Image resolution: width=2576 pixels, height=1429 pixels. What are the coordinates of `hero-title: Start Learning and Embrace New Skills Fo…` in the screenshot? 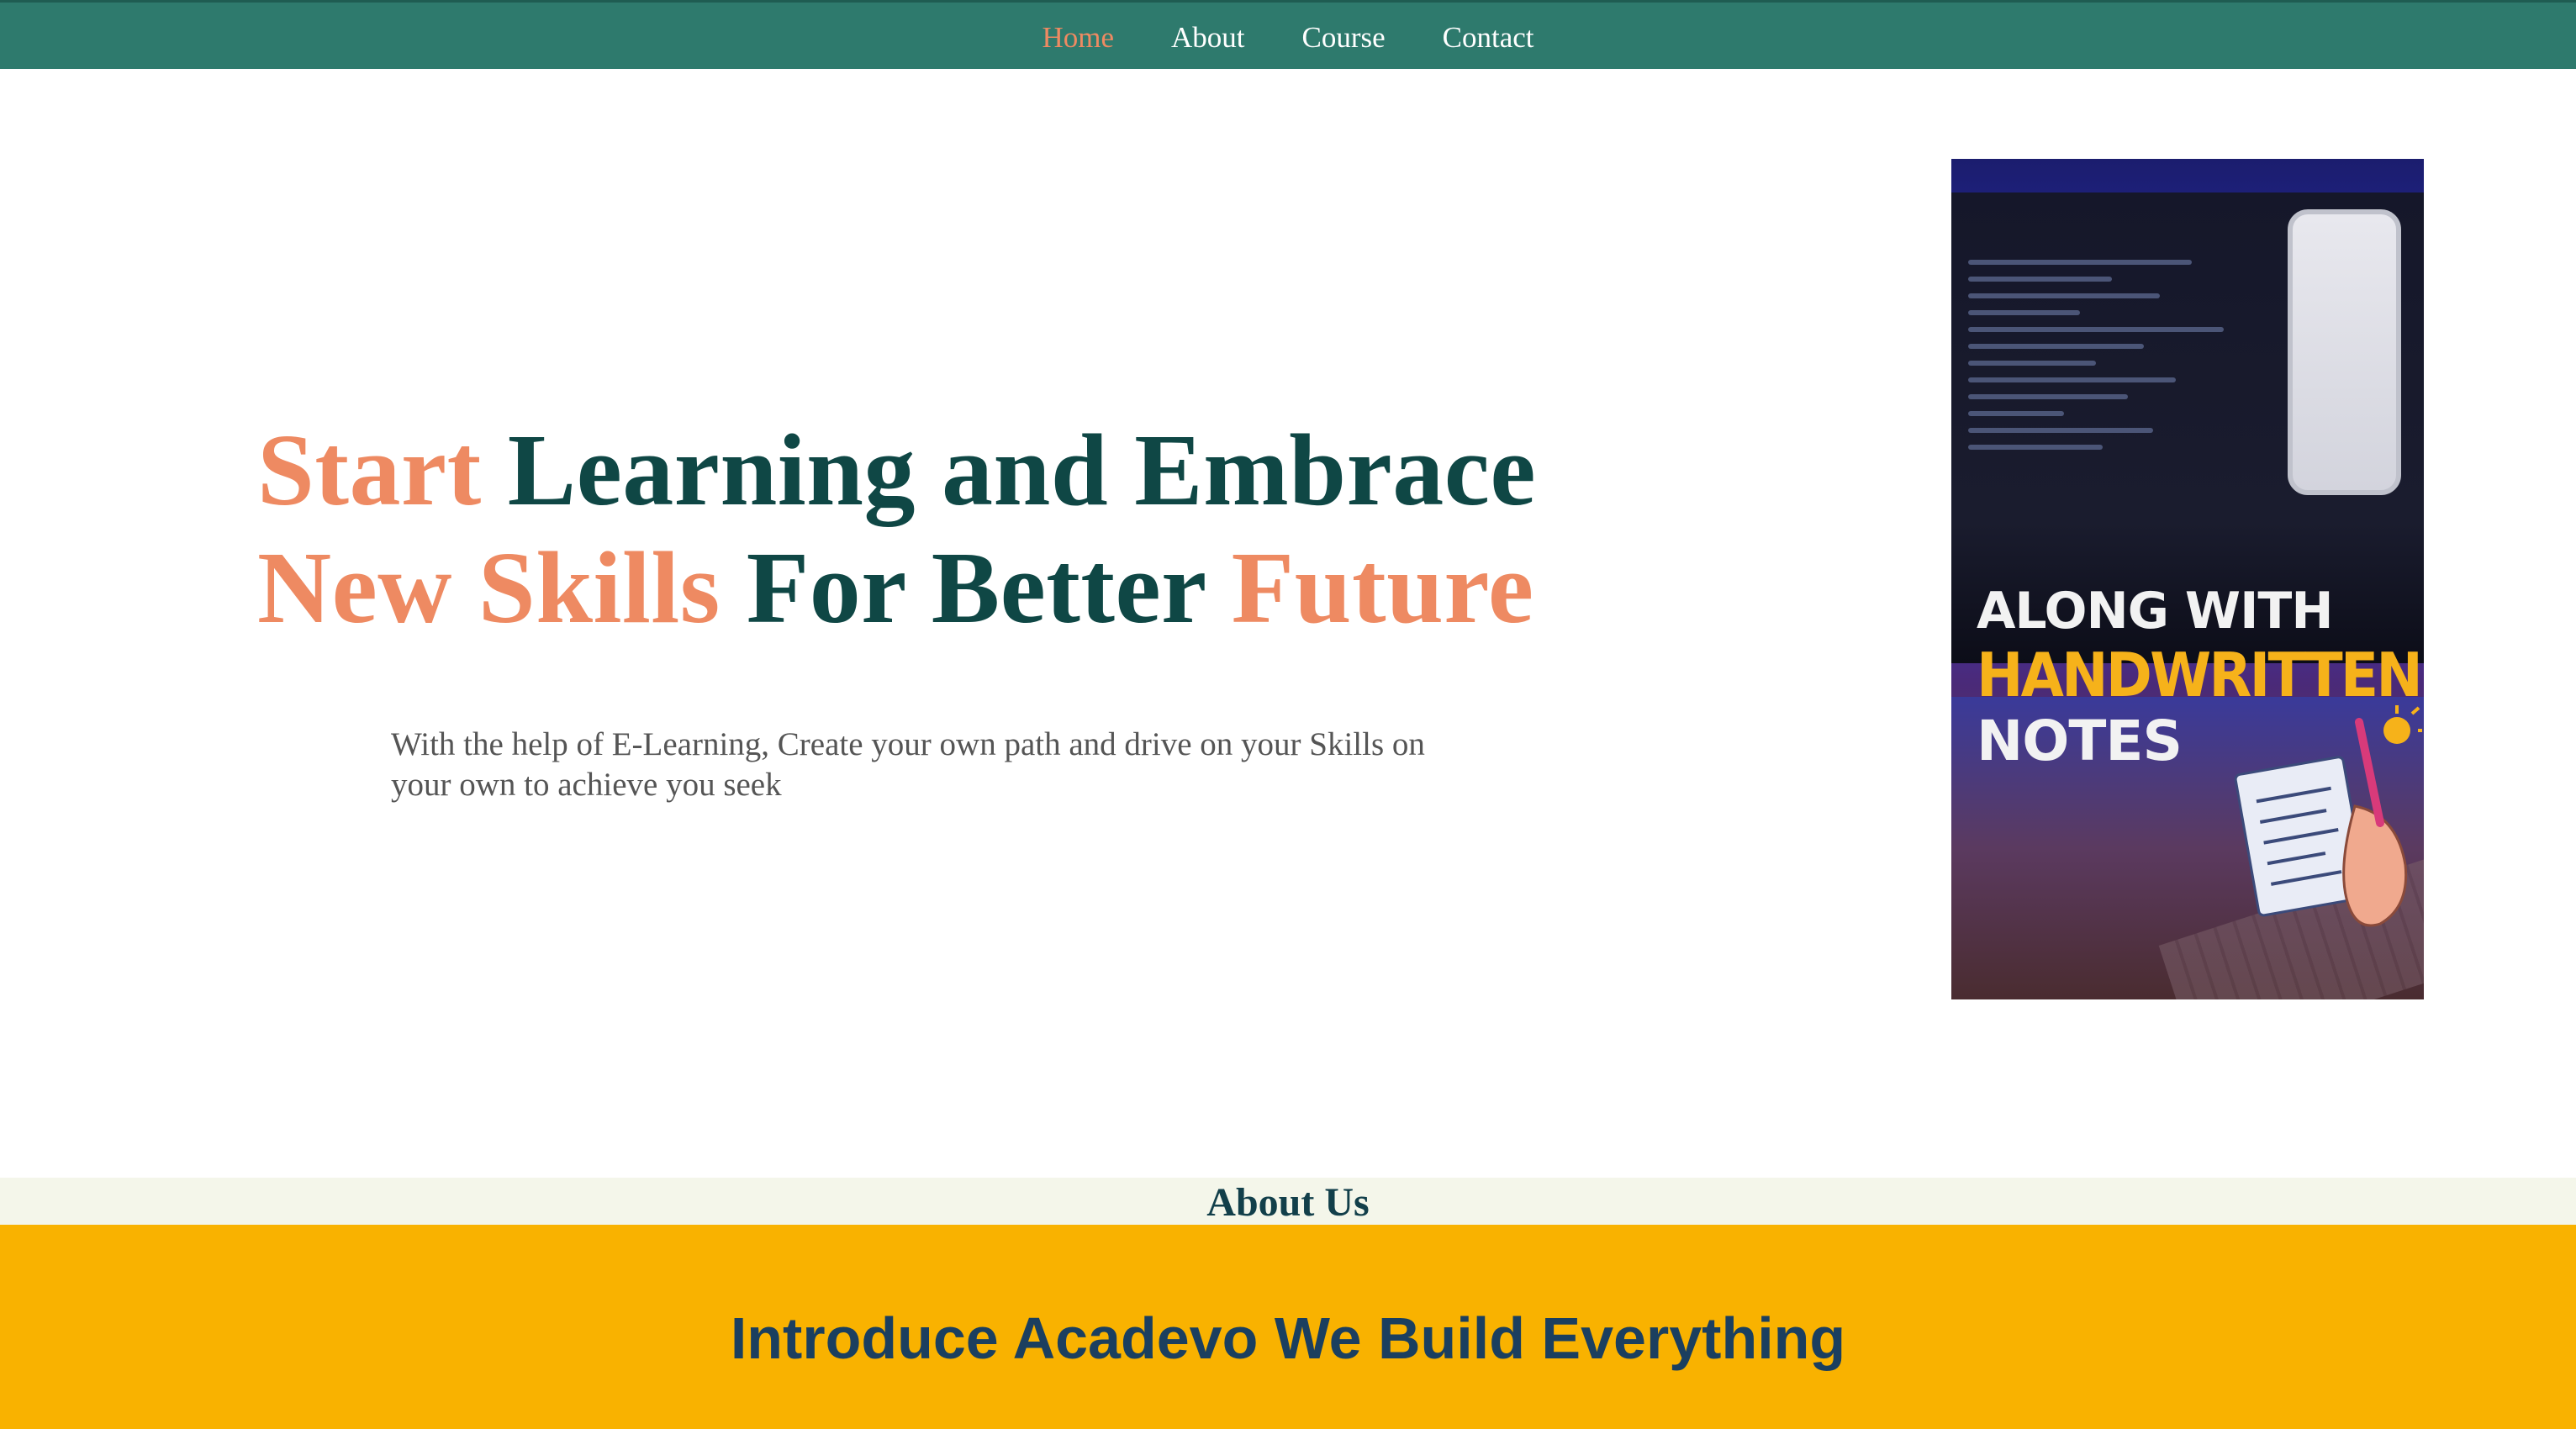 It's located at (929, 529).